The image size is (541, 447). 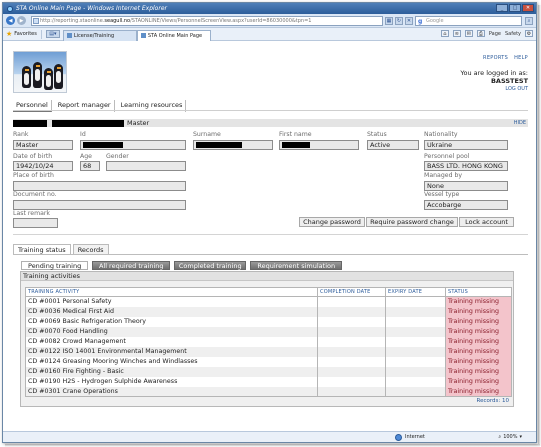 I want to click on redacted-name, so click(x=88, y=123).